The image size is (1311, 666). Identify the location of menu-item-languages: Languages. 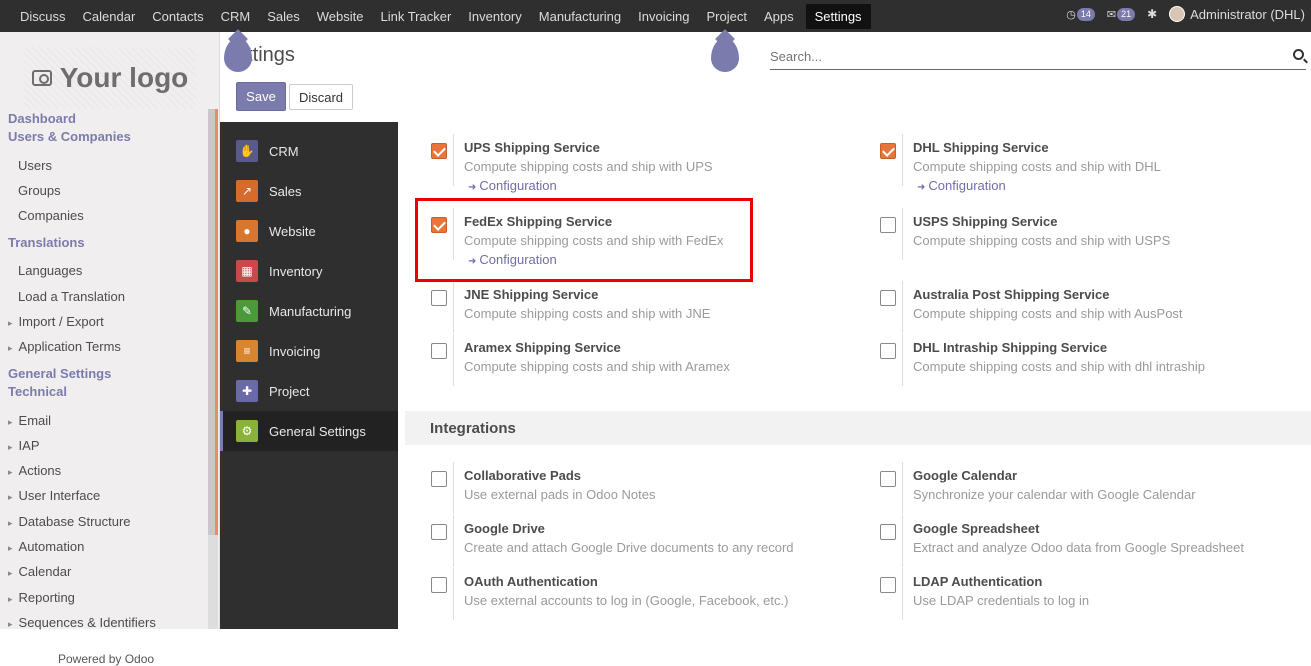
(45, 270).